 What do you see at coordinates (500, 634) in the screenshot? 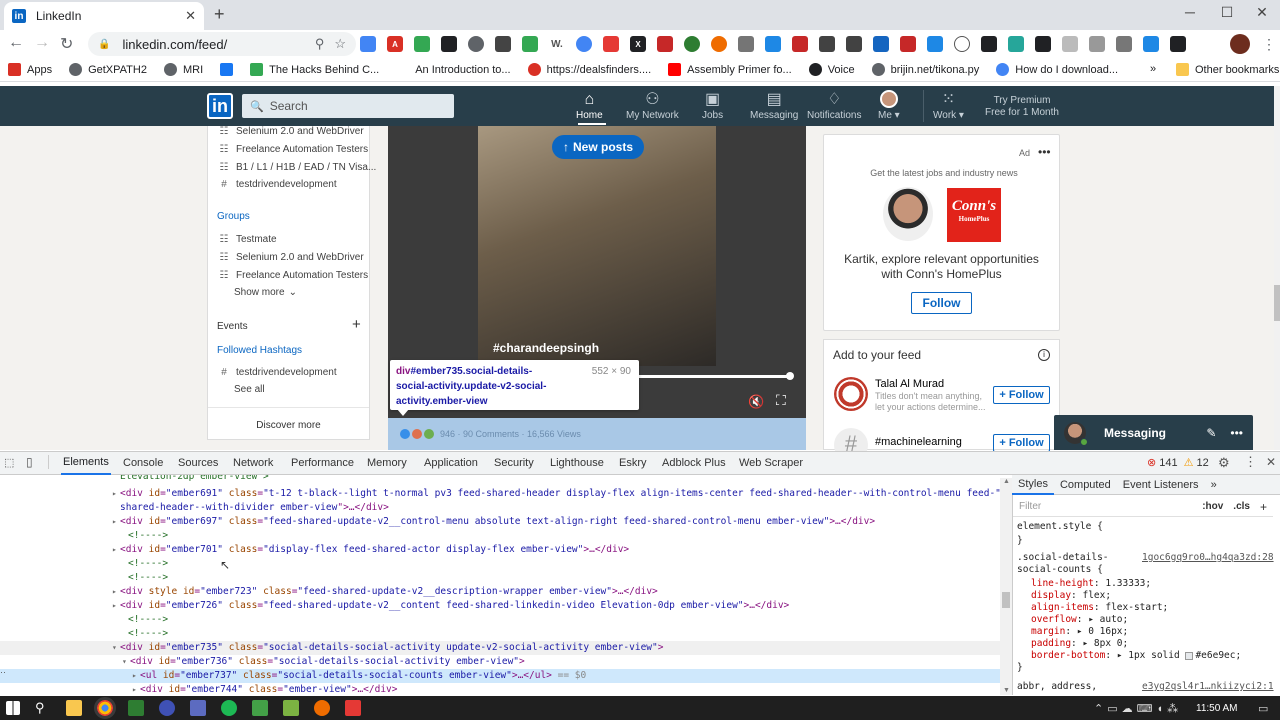
I see `dom-node-line: <!---->` at bounding box center [500, 634].